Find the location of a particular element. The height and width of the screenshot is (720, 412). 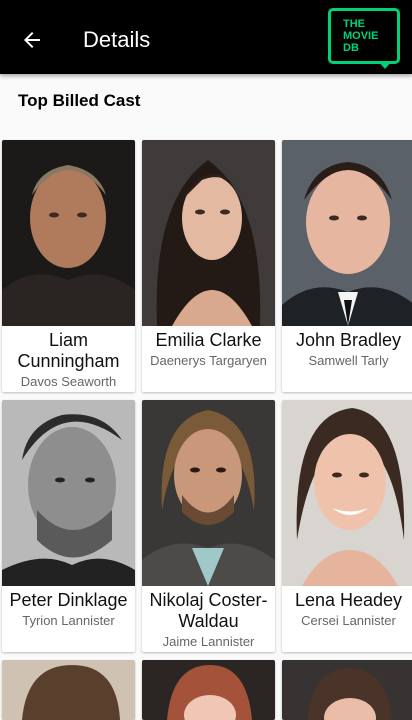

cast-name: Lena Headey is located at coordinates (348, 600).